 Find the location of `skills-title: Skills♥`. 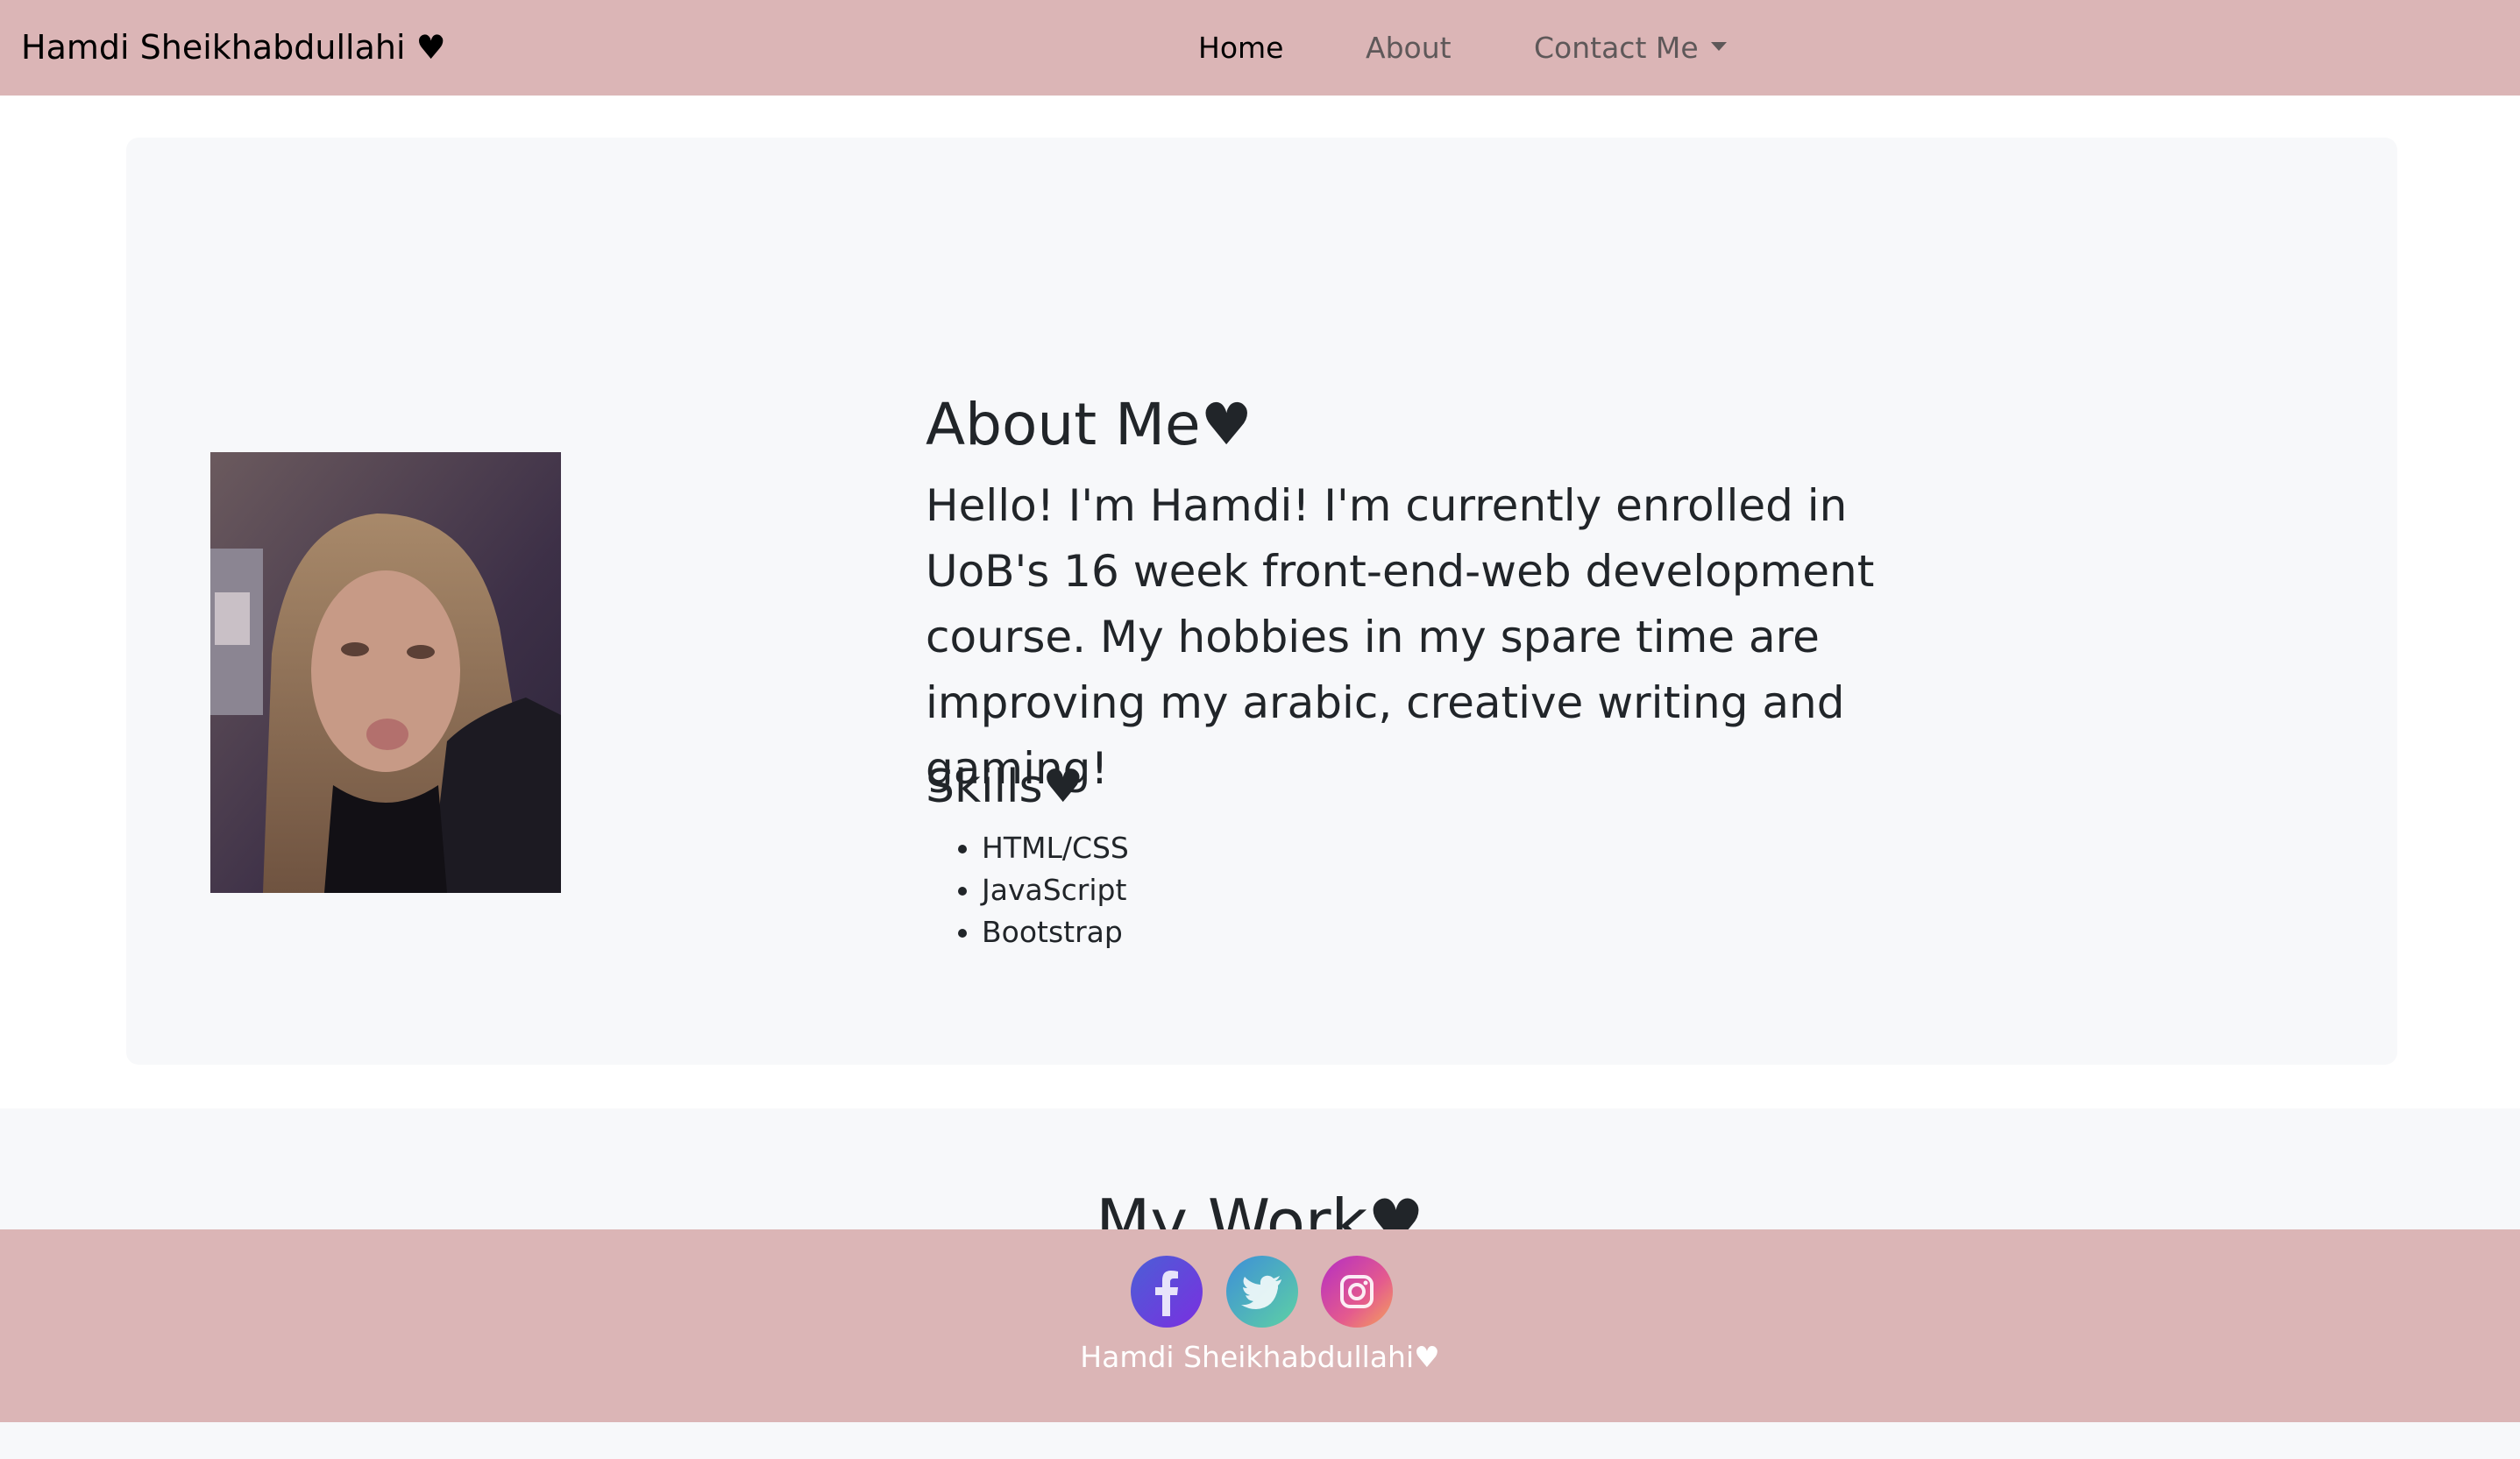

skills-title: Skills♥ is located at coordinates (1005, 787).